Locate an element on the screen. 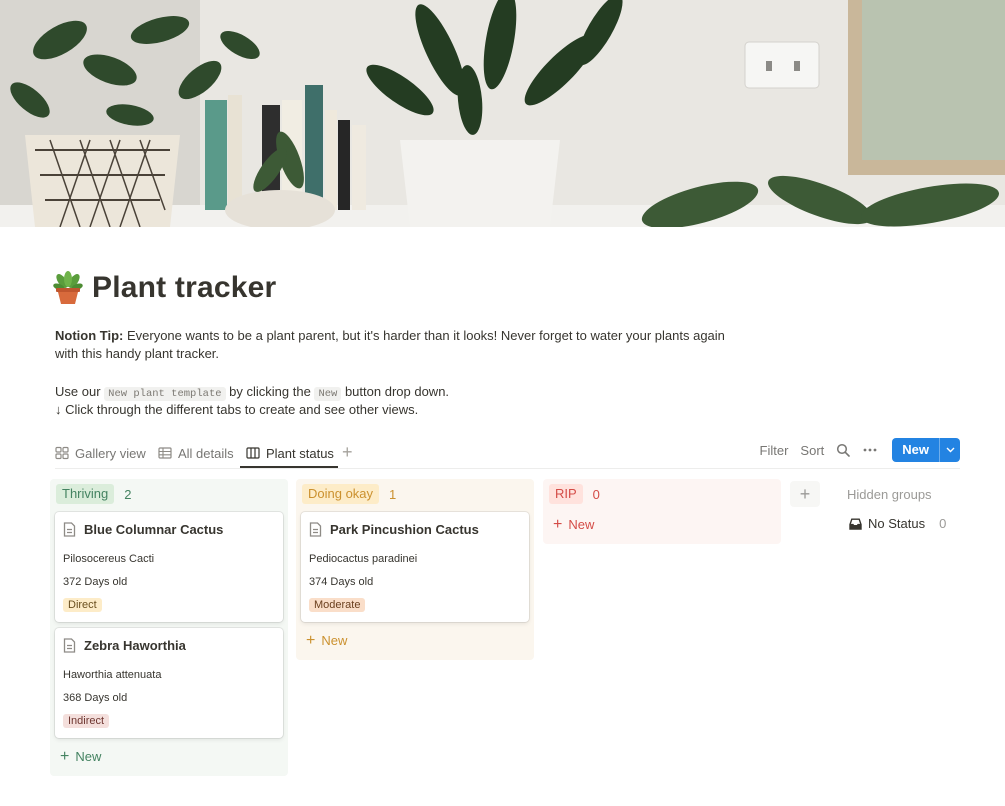  filter-button: Filter is located at coordinates (774, 450).